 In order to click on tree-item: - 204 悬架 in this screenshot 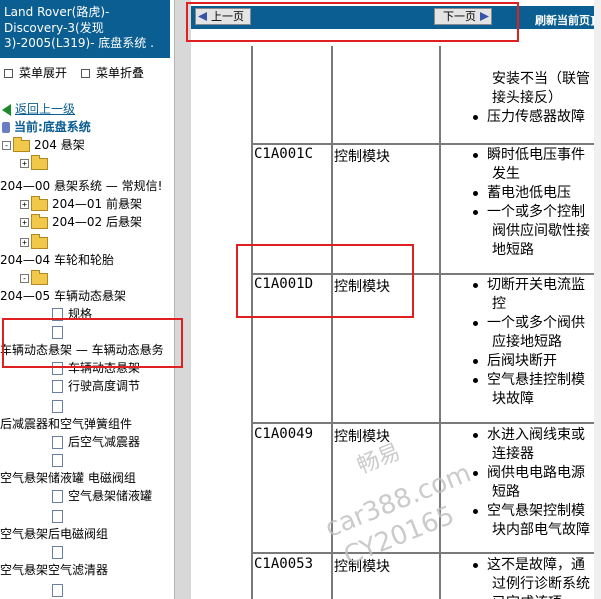, I will do `click(43, 145)`.